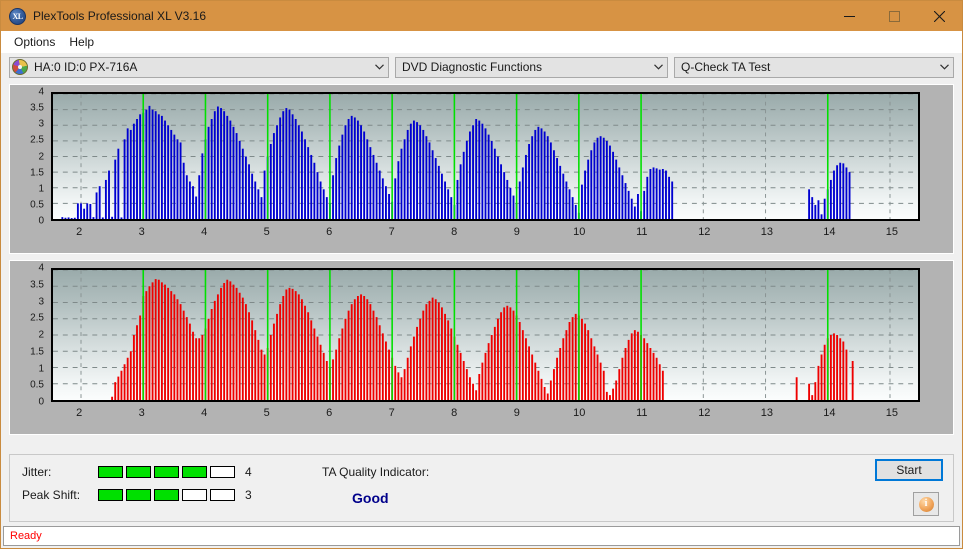  Describe the element at coordinates (849, 16) in the screenshot. I see `minimize-icon` at that location.